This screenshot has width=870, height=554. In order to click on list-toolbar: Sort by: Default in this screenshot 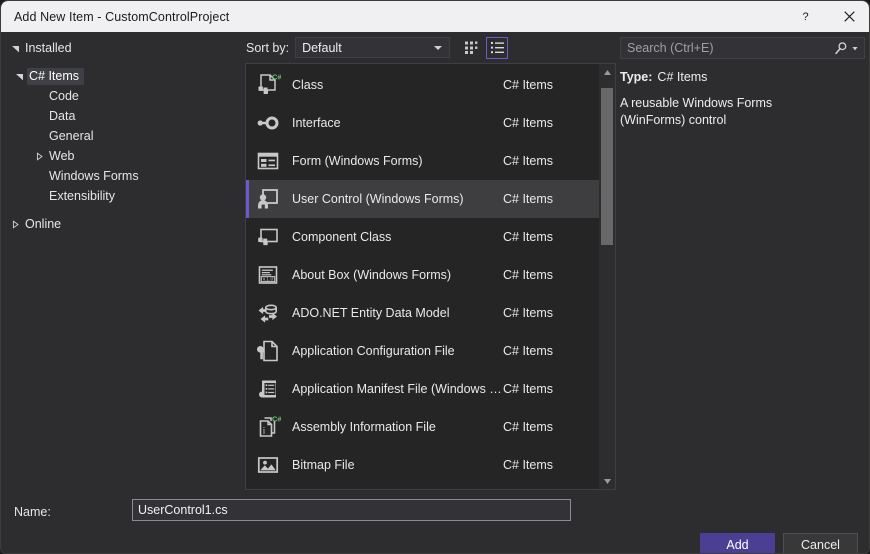, I will do `click(428, 47)`.